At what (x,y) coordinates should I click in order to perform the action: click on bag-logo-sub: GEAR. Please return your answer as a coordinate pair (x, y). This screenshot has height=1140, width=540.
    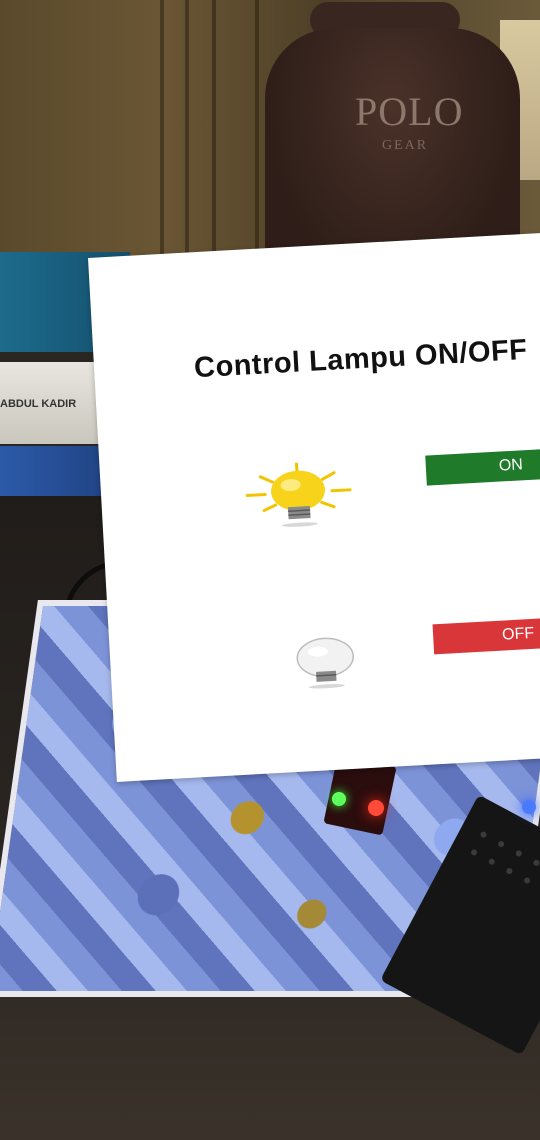
    Looking at the image, I should click on (405, 145).